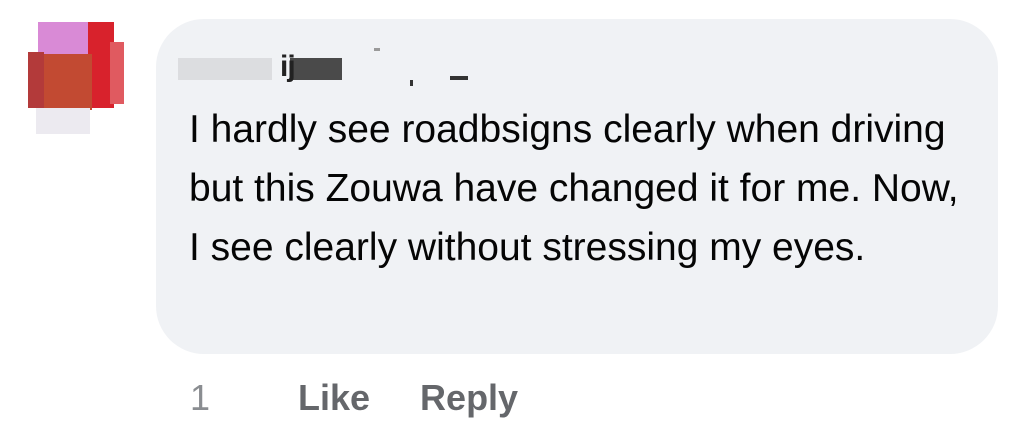  I want to click on author-name: ij, so click(288, 67).